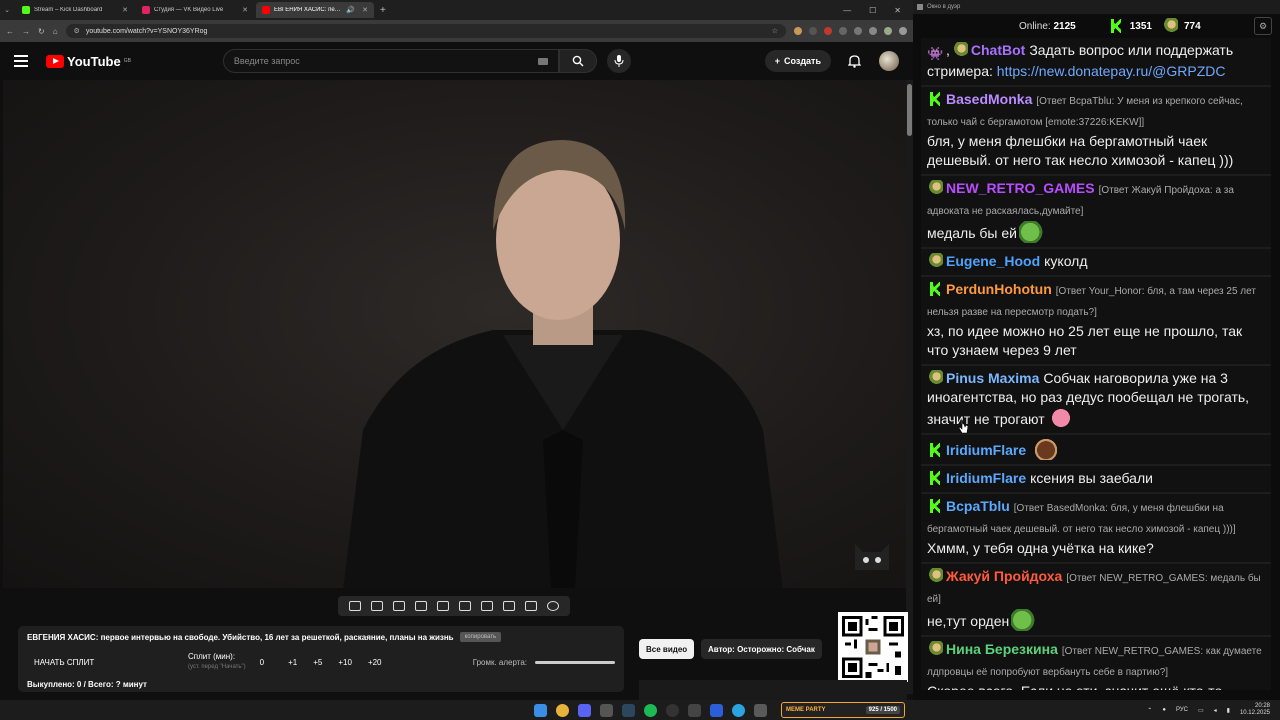  I want to click on split-value-button: +5, so click(317, 662).